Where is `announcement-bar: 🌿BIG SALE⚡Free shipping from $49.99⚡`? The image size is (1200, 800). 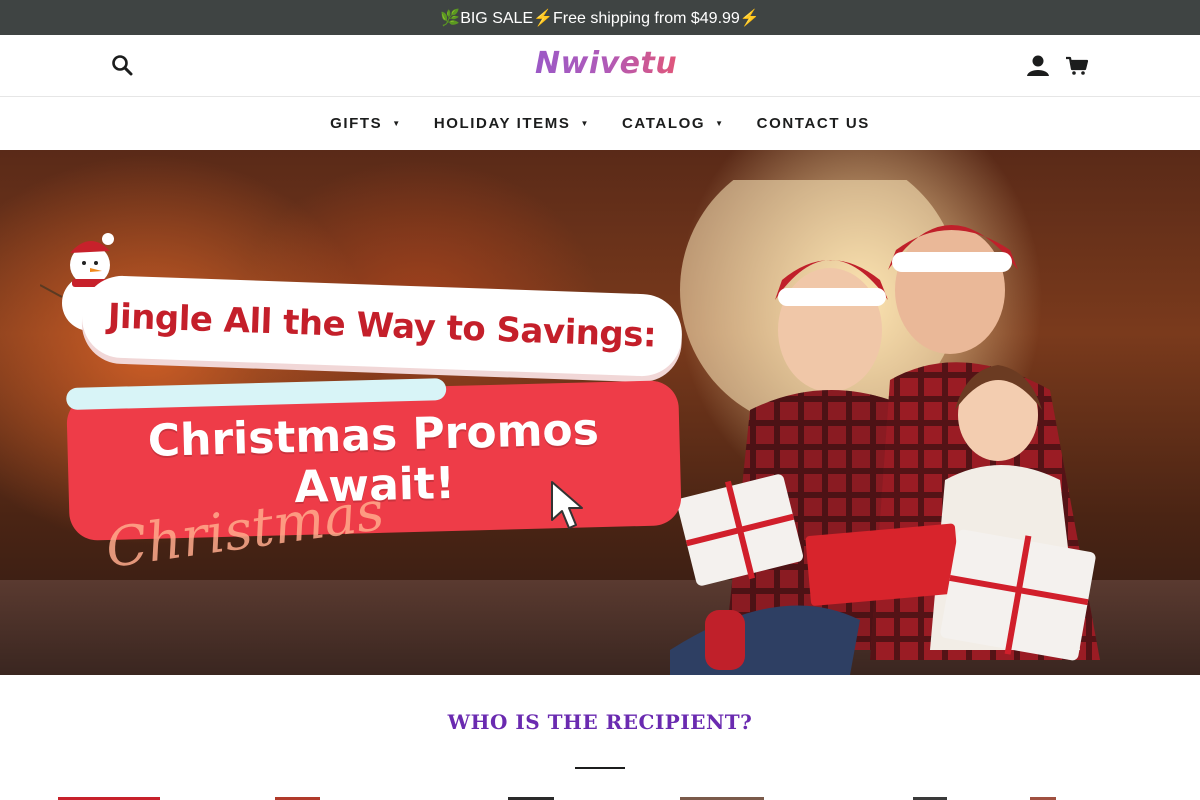
announcement-bar: 🌿BIG SALE⚡Free shipping from $49.99⚡ is located at coordinates (600, 17).